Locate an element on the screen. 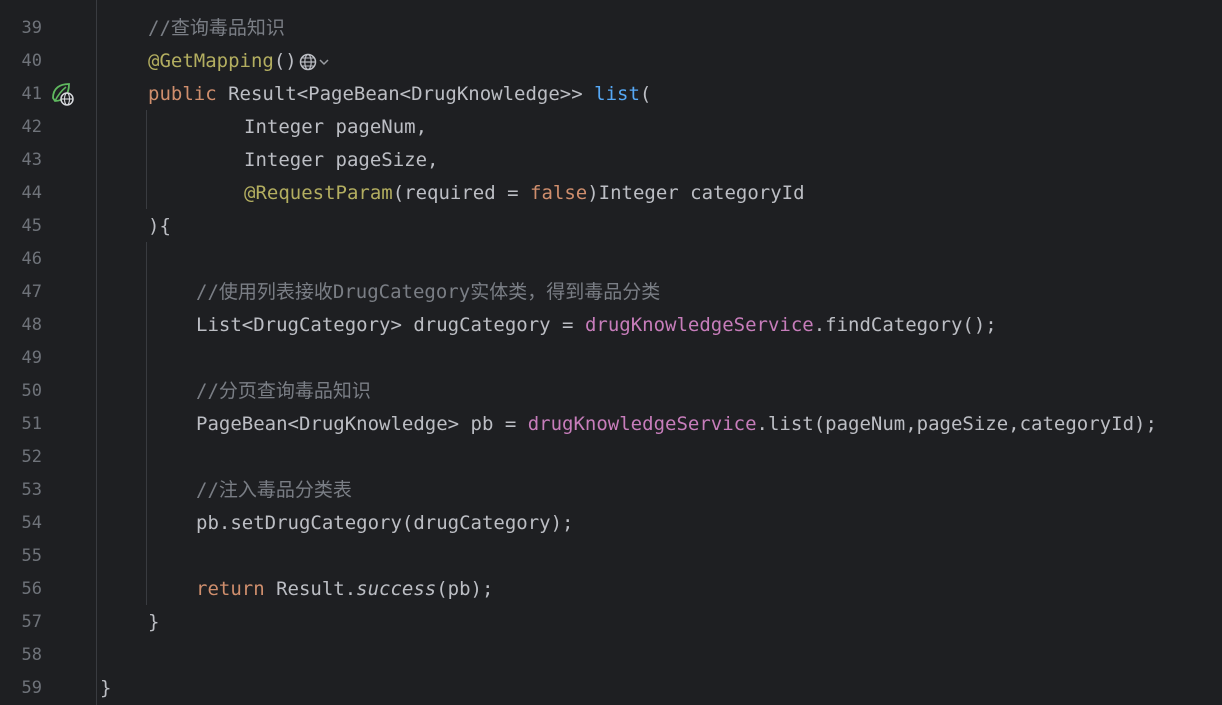 This screenshot has height=705, width=1222. code-line: 53 //注入毒品分类表 is located at coordinates (611, 490).